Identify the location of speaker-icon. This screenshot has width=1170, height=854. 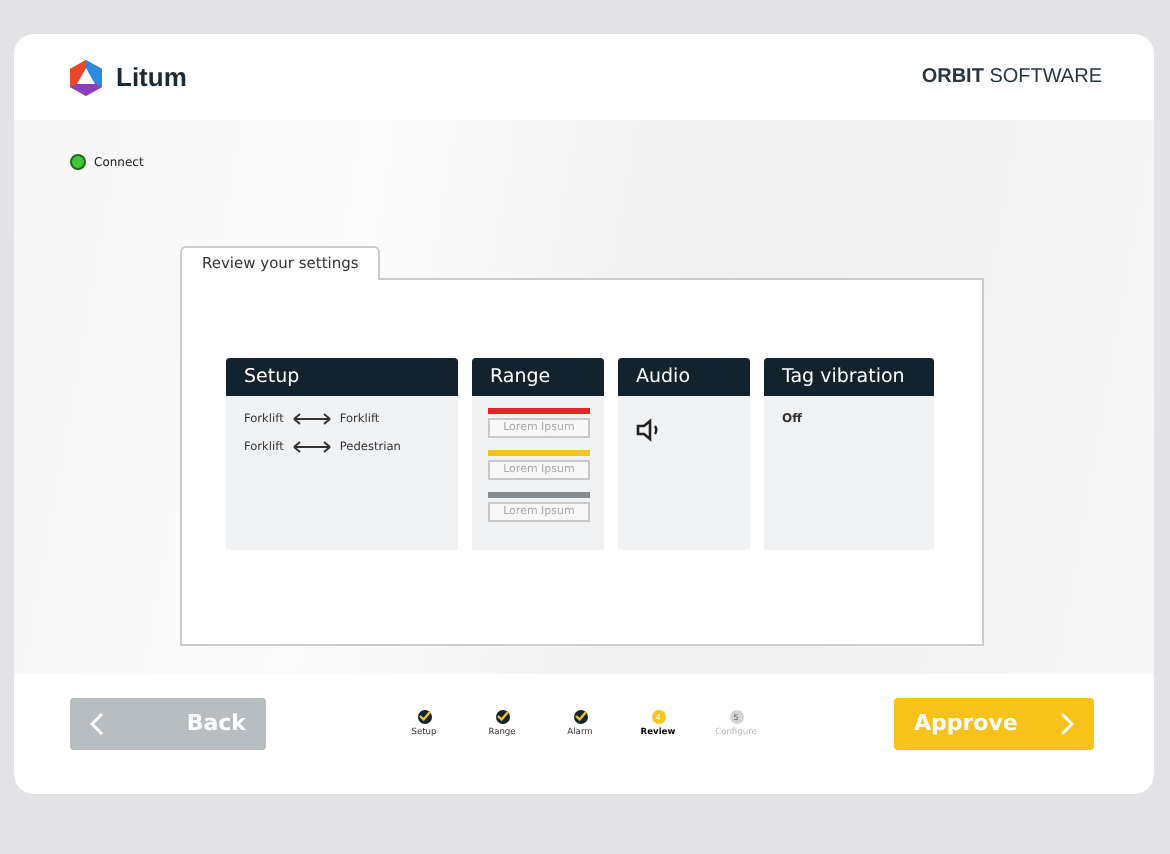
(648, 430).